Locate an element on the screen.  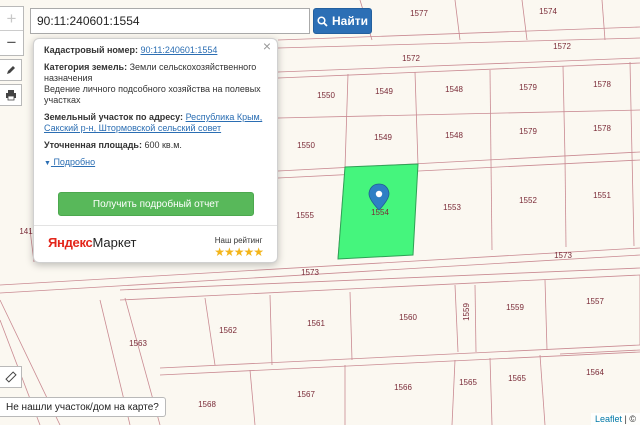
svg-text: 1557 is located at coordinates (595, 301).